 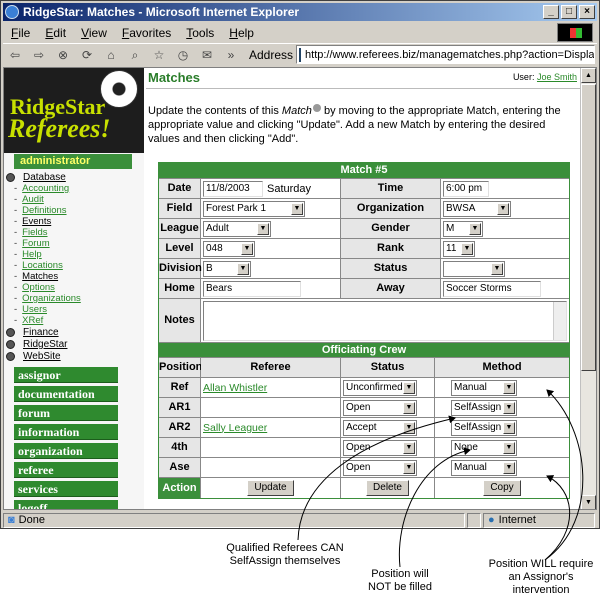 What do you see at coordinates (400, 580) in the screenshot?
I see `annotation-not-filled: Position will NOT be filled` at bounding box center [400, 580].